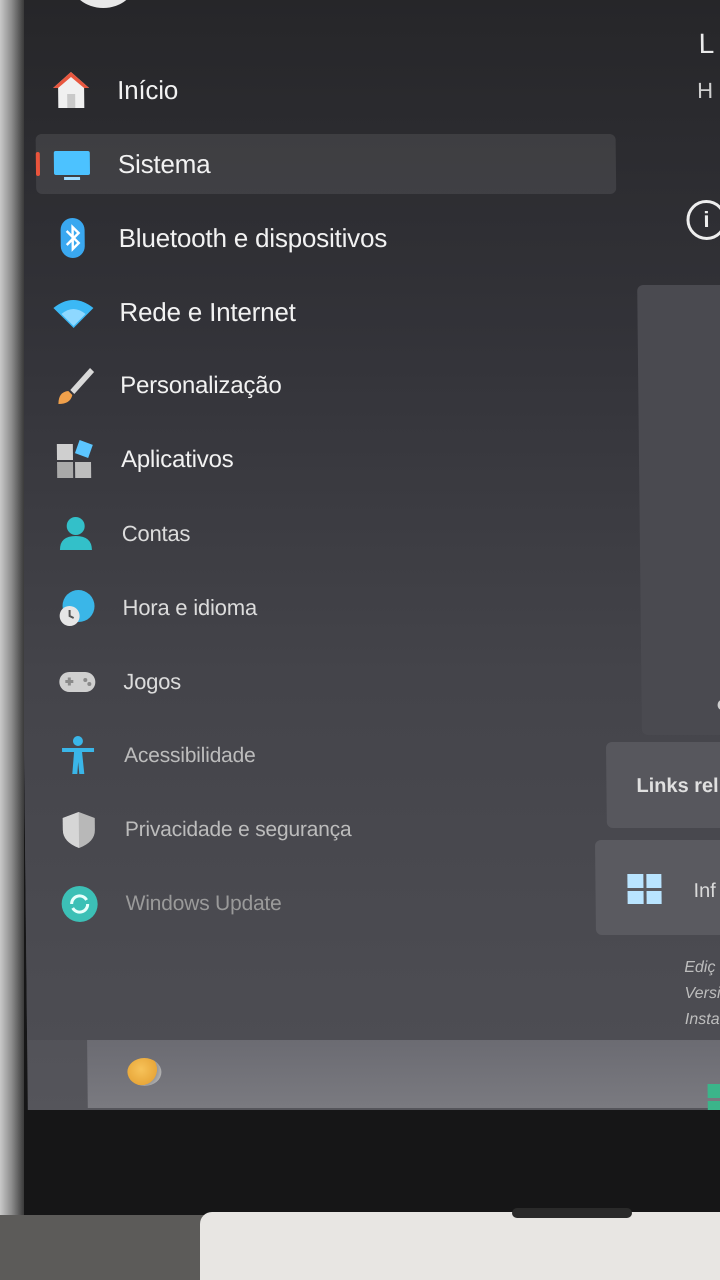  I want to click on nav-item-jogos: Jogos, so click(331, 682).